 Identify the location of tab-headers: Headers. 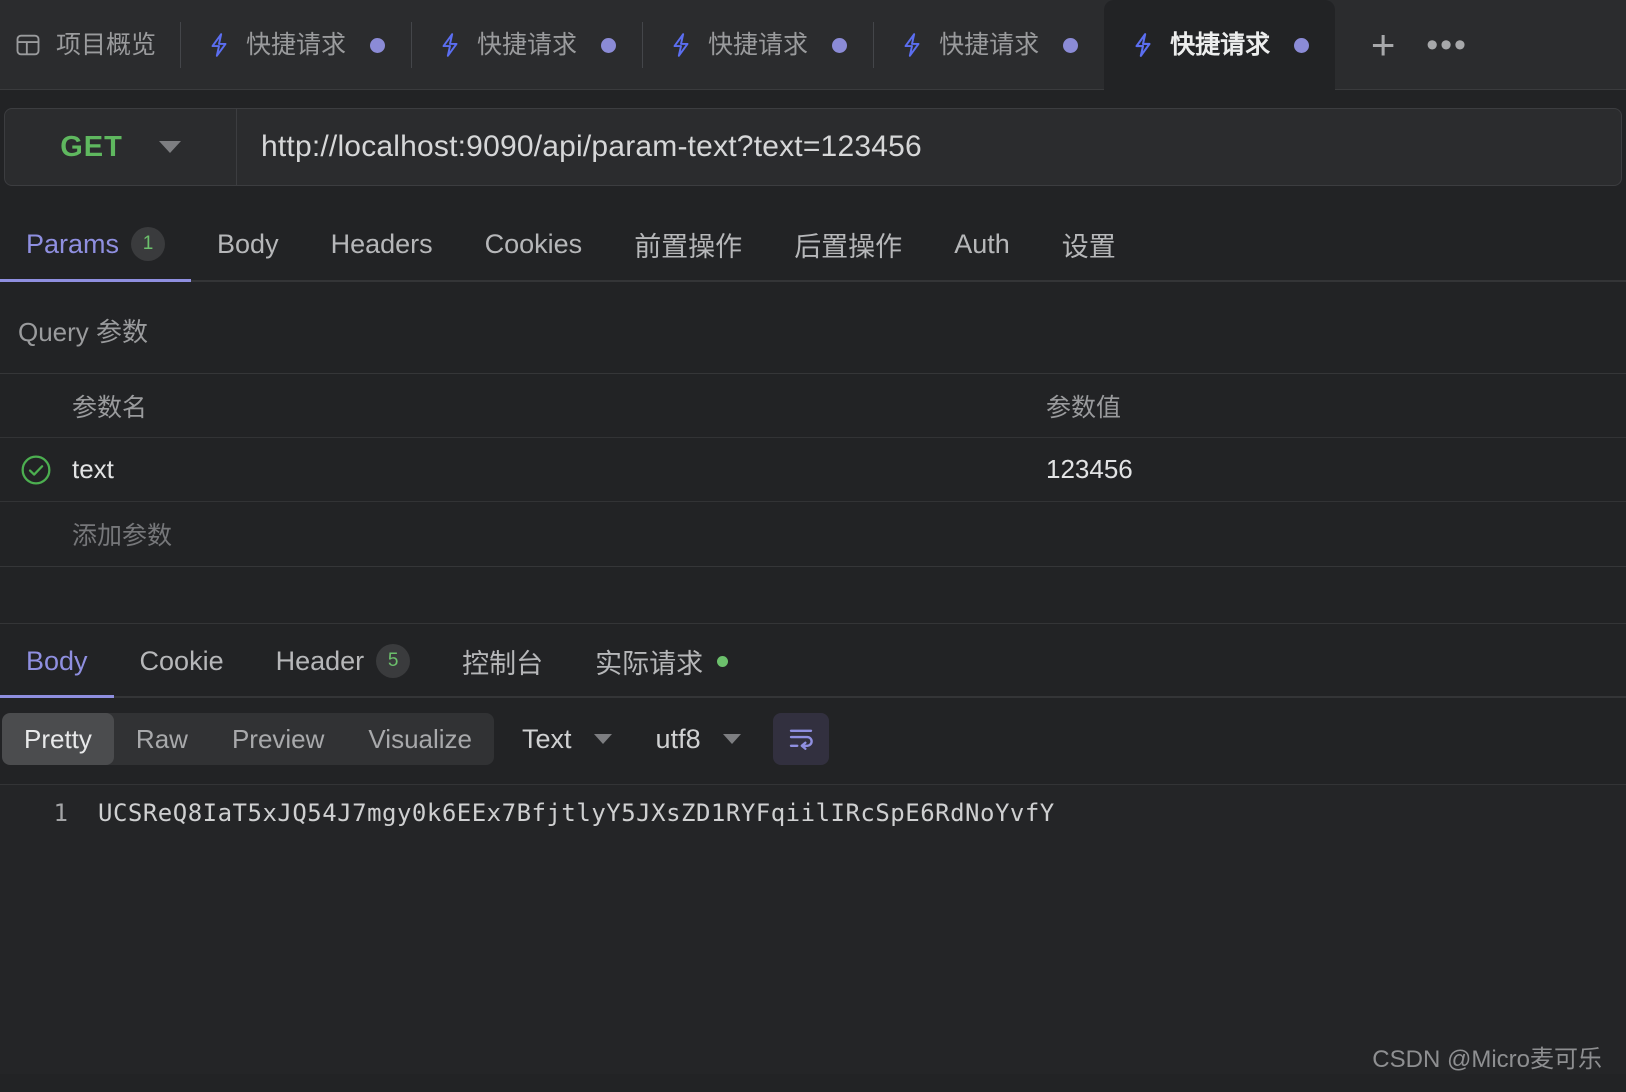
(382, 244).